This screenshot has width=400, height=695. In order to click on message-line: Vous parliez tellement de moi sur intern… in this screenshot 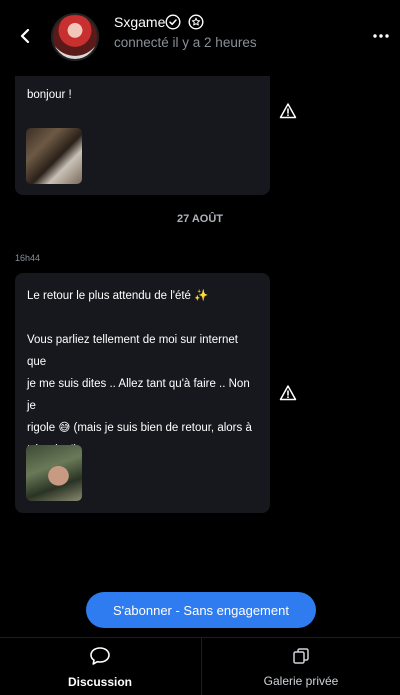, I will do `click(132, 351)`.